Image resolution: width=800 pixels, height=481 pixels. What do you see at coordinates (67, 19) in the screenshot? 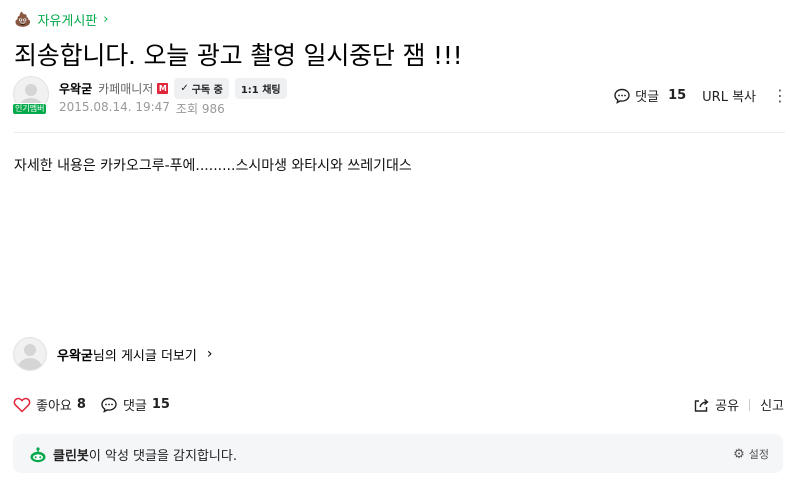
I see `board-link: 자유게시판` at bounding box center [67, 19].